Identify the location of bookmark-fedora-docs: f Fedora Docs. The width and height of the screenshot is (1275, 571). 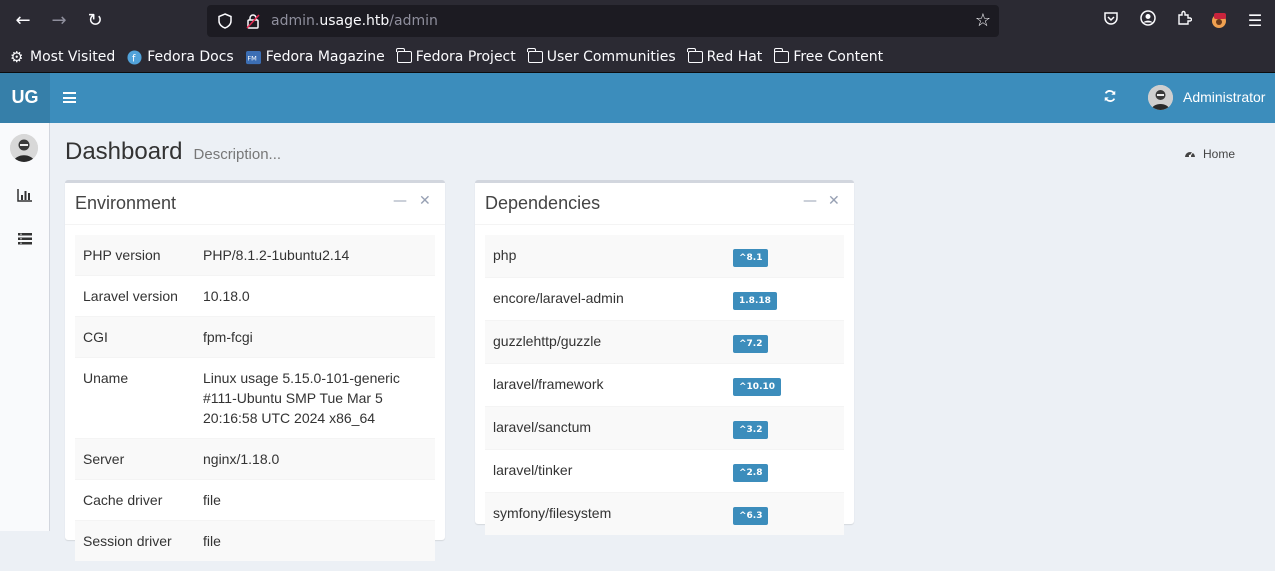
(180, 57).